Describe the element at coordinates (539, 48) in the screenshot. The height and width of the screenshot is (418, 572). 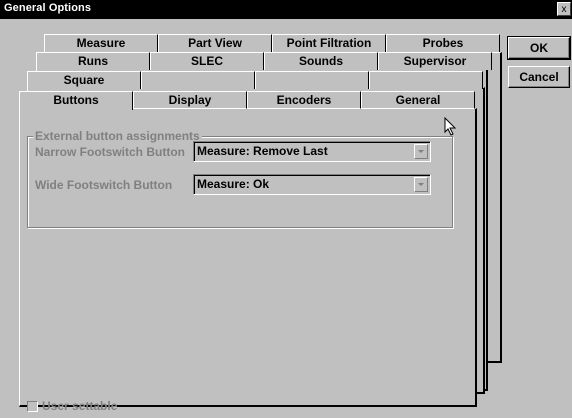
I see `ok-button: OK` at that location.